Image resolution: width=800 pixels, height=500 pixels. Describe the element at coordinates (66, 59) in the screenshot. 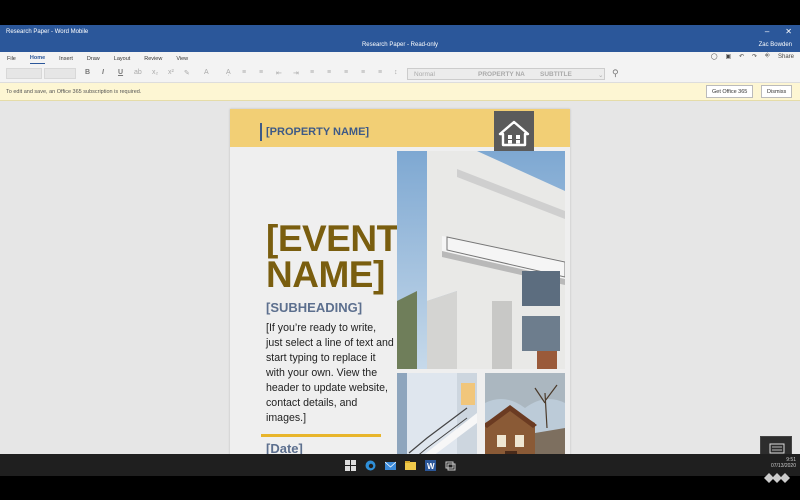

I see `tab-insert: Insert` at that location.